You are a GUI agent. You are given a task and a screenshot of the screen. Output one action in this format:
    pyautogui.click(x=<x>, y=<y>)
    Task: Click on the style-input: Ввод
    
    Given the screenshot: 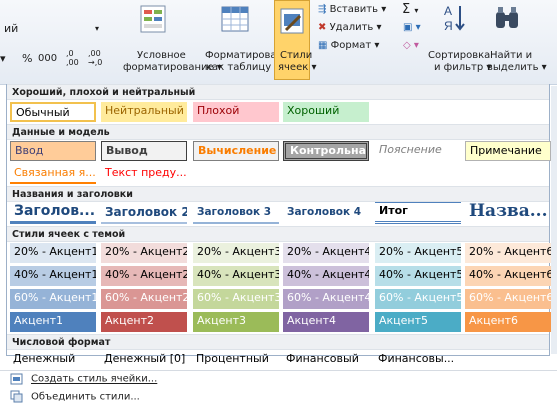 What is the action you would take?
    pyautogui.click(x=53, y=151)
    